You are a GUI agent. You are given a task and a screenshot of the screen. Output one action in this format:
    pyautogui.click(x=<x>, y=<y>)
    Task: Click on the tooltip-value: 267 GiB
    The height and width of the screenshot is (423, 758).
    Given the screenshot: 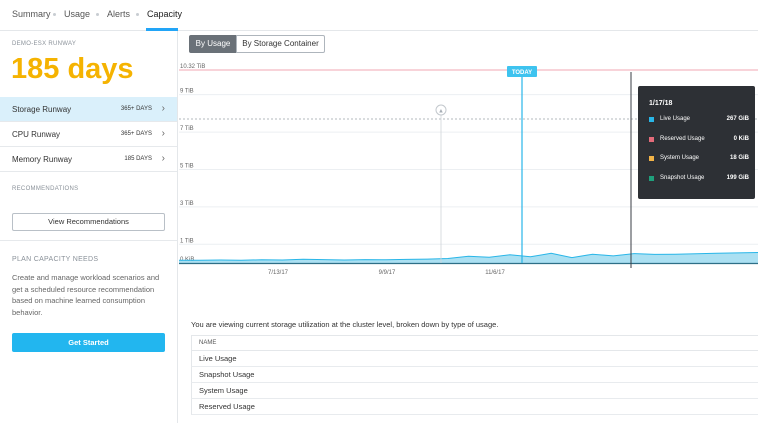 What is the action you would take?
    pyautogui.click(x=737, y=119)
    